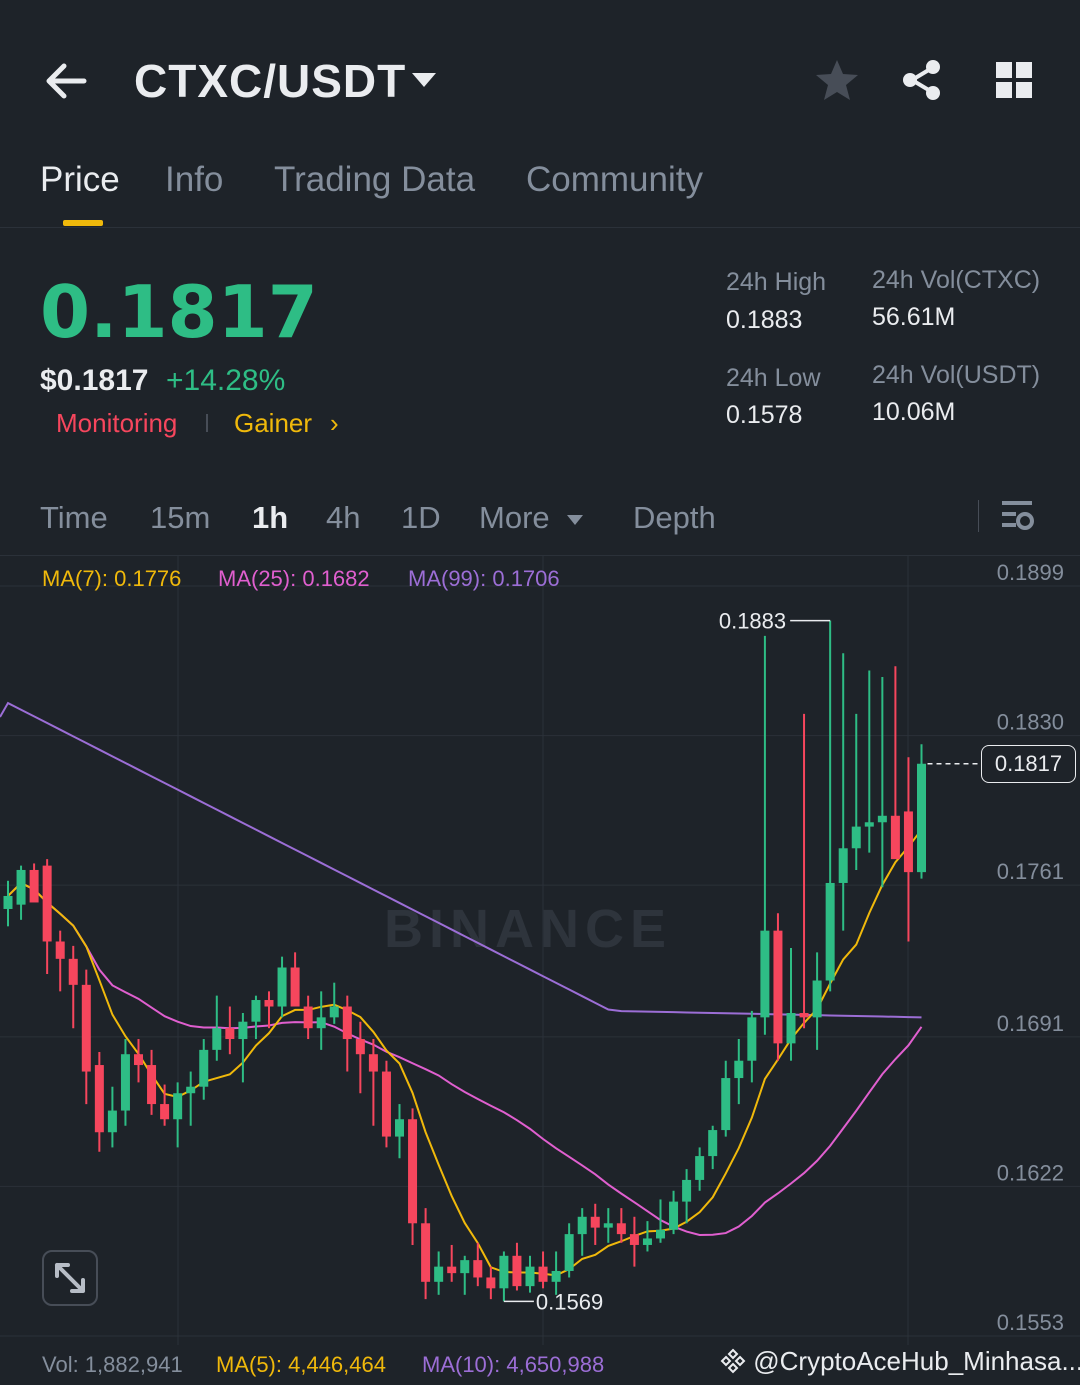 The width and height of the screenshot is (1080, 1385). I want to click on chevron-right-icon: ›, so click(334, 423).